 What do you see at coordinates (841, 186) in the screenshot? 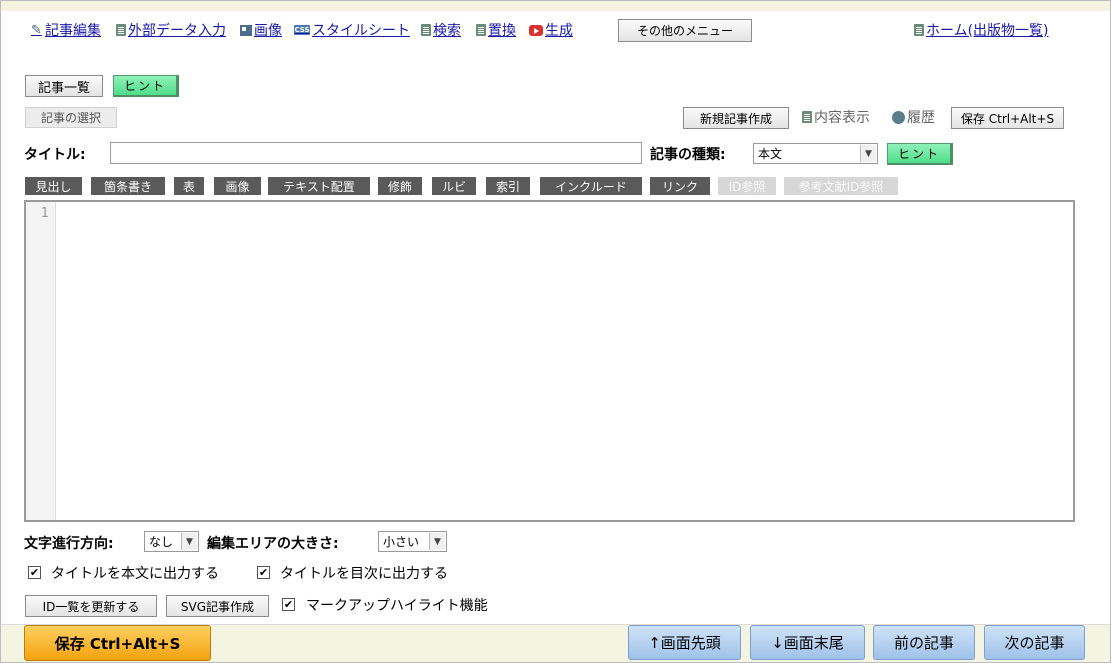
I see `toolbar-bib-id-ref: 参考文献ID参照` at bounding box center [841, 186].